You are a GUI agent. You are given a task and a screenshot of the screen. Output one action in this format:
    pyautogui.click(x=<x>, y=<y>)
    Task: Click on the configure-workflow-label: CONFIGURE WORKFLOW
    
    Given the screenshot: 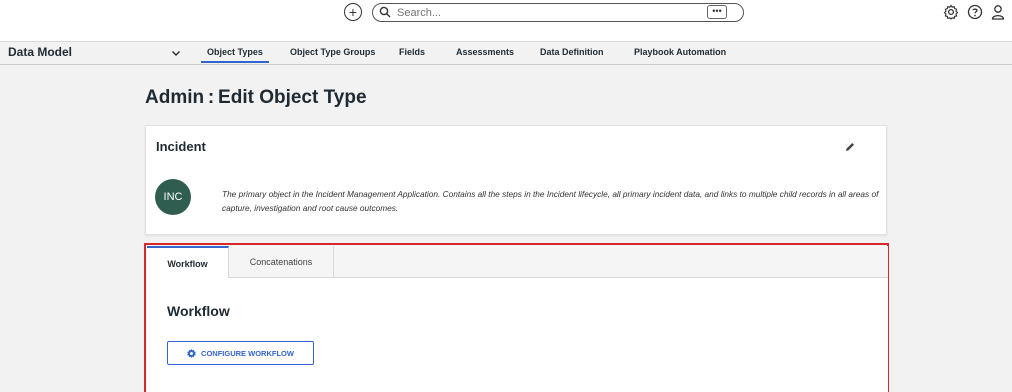 What is the action you would take?
    pyautogui.click(x=247, y=353)
    